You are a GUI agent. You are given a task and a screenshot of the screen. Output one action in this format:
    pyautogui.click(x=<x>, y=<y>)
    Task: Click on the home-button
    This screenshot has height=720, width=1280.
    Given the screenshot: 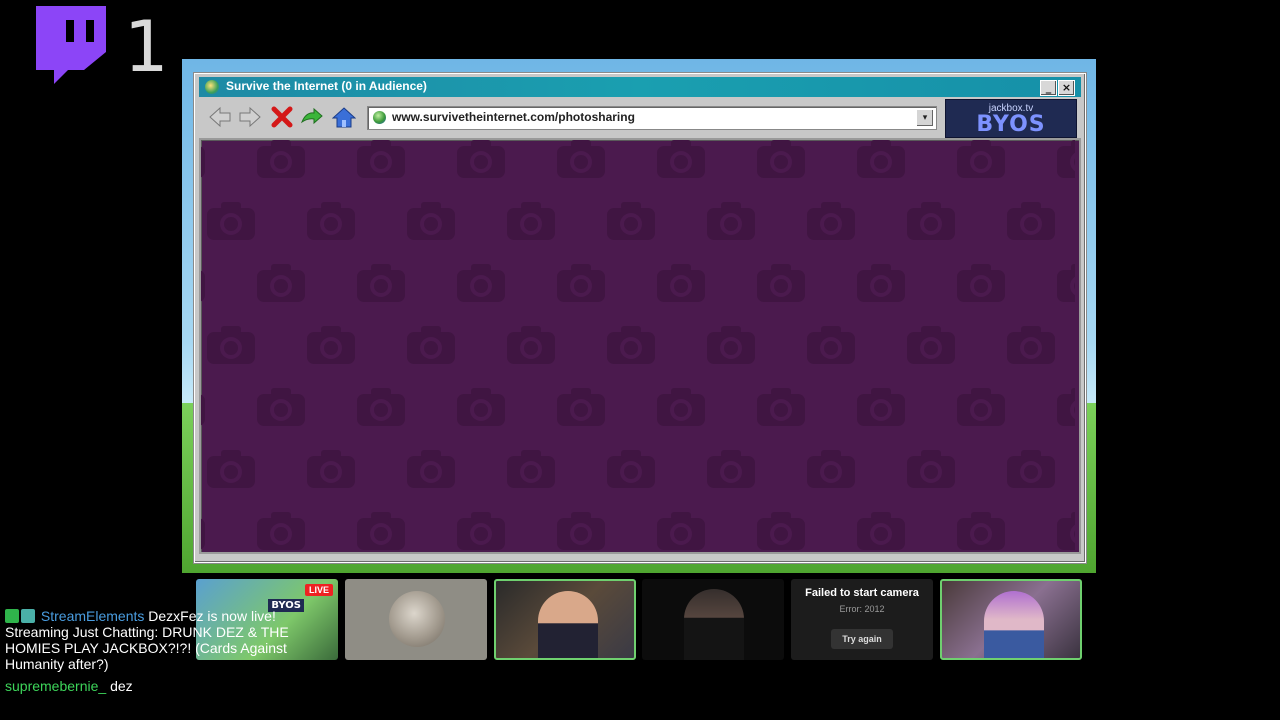 What is the action you would take?
    pyautogui.click(x=344, y=117)
    